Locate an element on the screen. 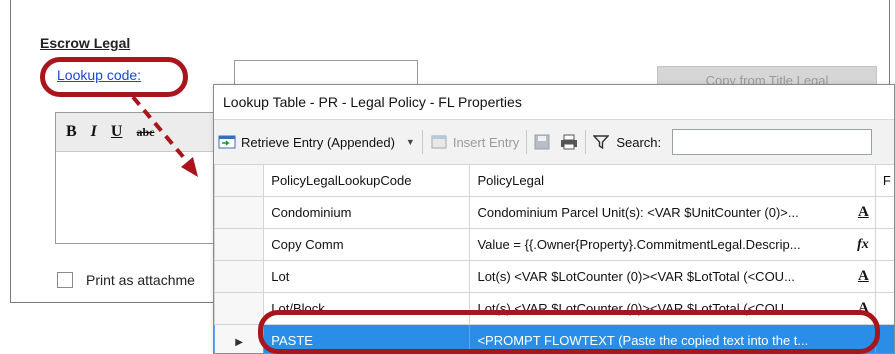 Image resolution: width=895 pixels, height=354 pixels. retrieve-entry-label: Retrieve Entry (Appended) is located at coordinates (318, 142).